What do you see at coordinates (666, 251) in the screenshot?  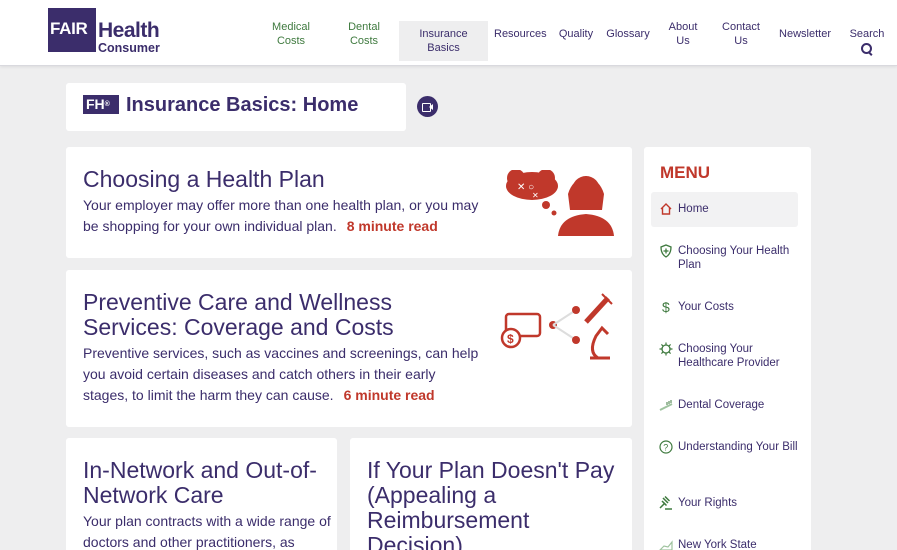 I see `shield-plus-icon` at bounding box center [666, 251].